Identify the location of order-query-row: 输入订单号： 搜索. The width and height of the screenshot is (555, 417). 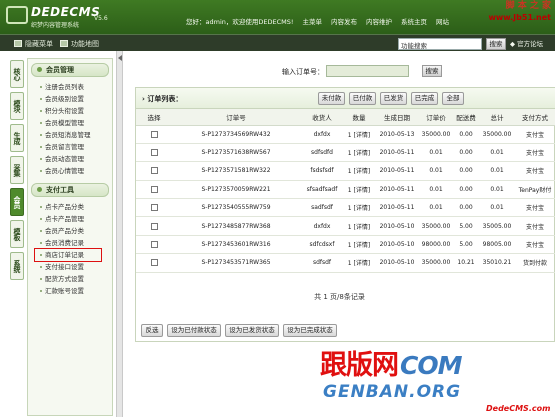
(339, 70).